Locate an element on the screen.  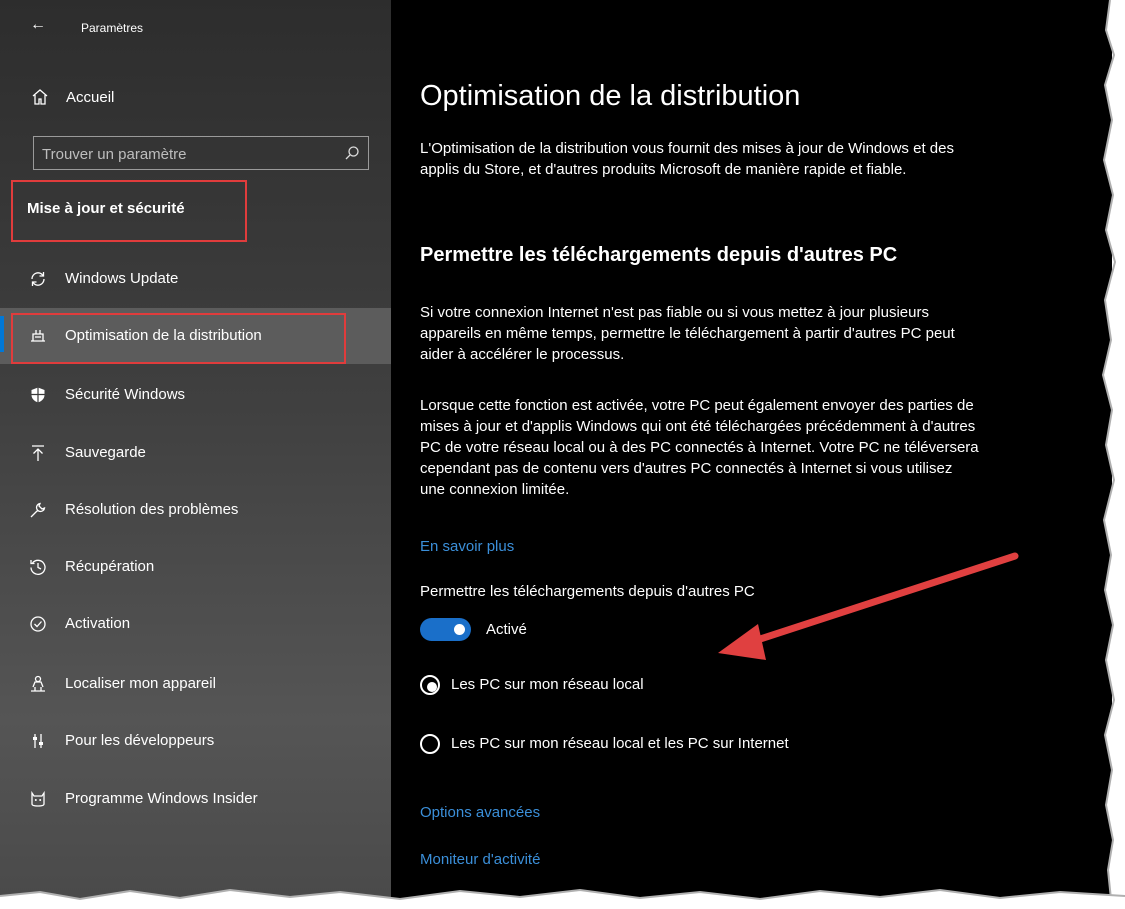
annotation-arrow is located at coordinates (868, 606).